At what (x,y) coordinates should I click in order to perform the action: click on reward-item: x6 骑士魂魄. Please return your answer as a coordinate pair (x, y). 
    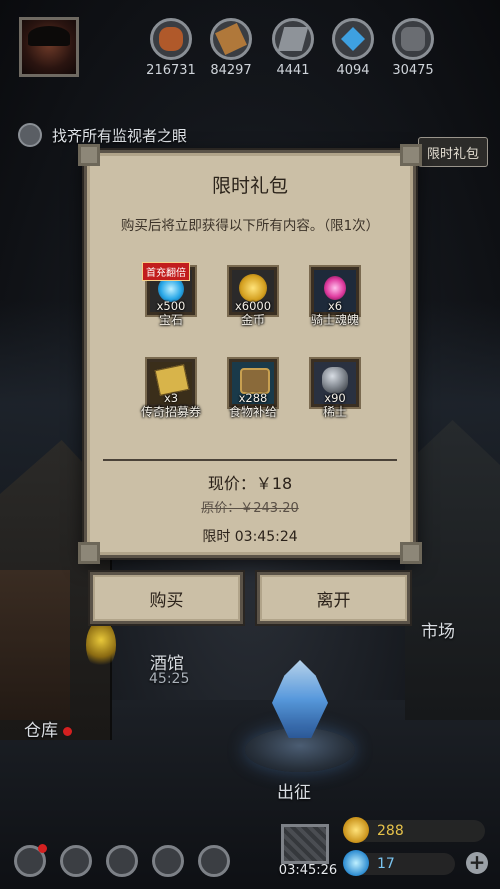
    Looking at the image, I should click on (335, 297).